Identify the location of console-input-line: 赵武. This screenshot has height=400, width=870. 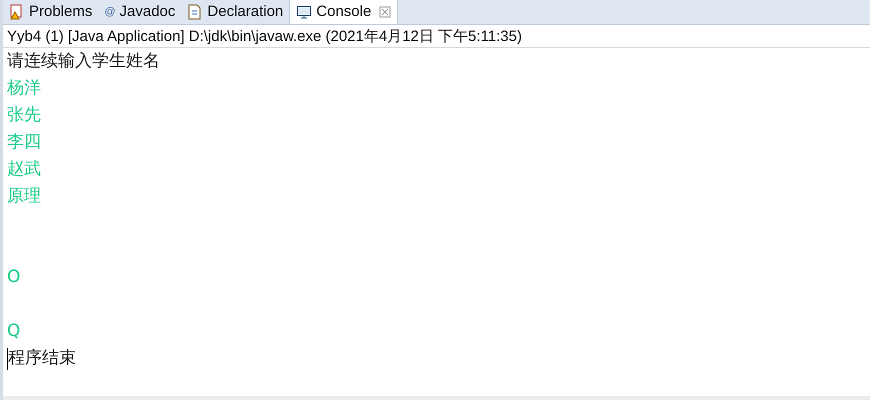
(24, 169).